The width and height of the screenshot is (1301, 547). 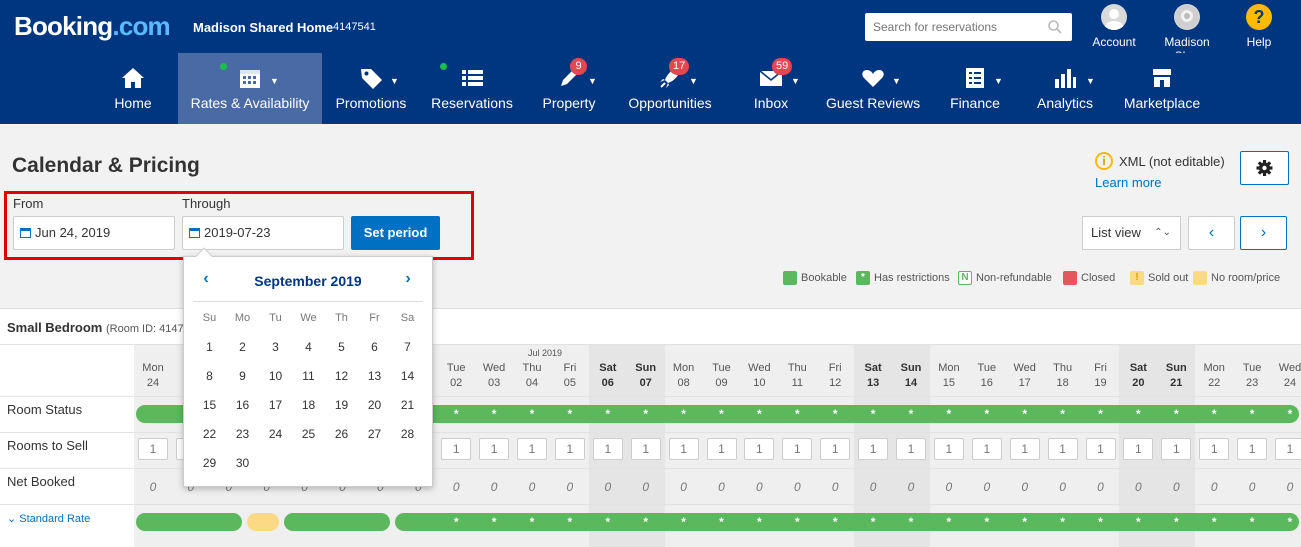 What do you see at coordinates (308, 405) in the screenshot?
I see `datepicker-day: 18` at bounding box center [308, 405].